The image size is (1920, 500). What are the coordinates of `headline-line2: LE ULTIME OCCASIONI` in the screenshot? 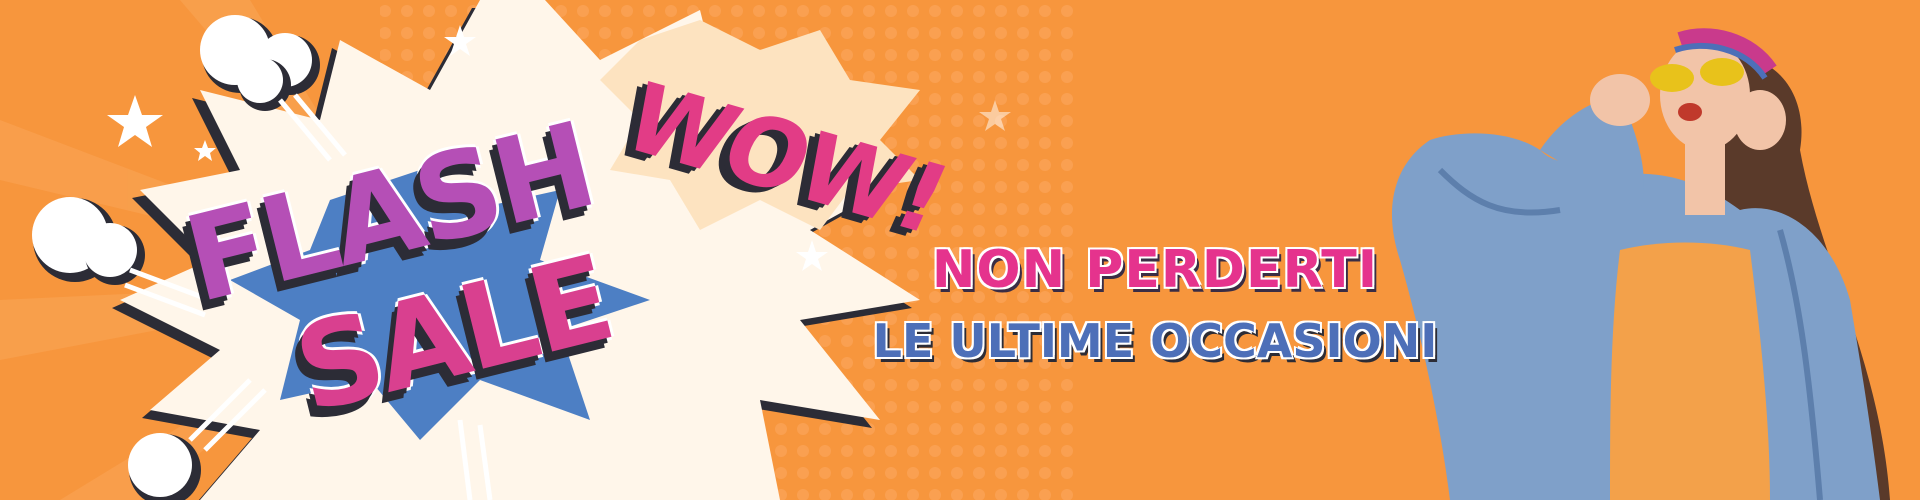 It's located at (1155, 341).